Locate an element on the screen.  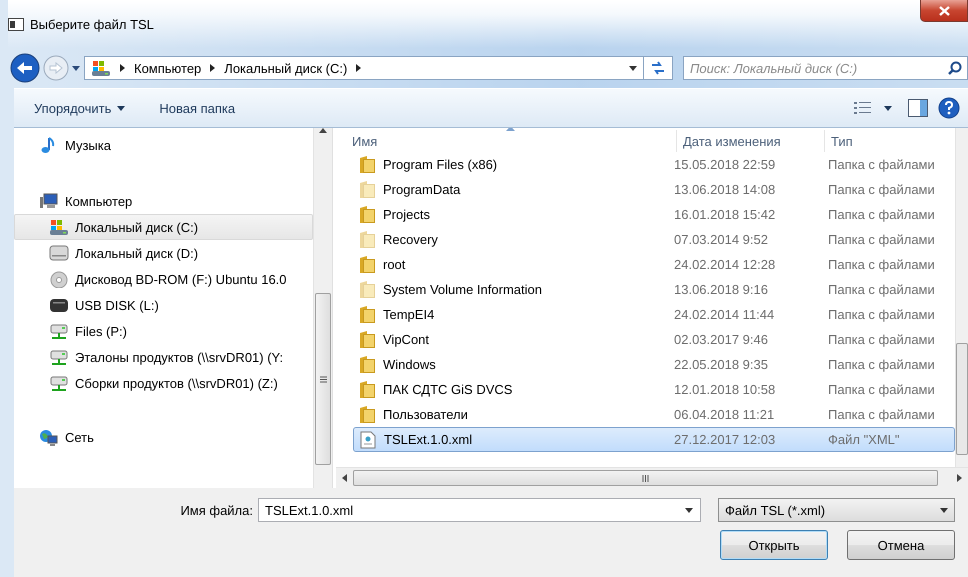
nav-item: Музыка is located at coordinates (163, 145).